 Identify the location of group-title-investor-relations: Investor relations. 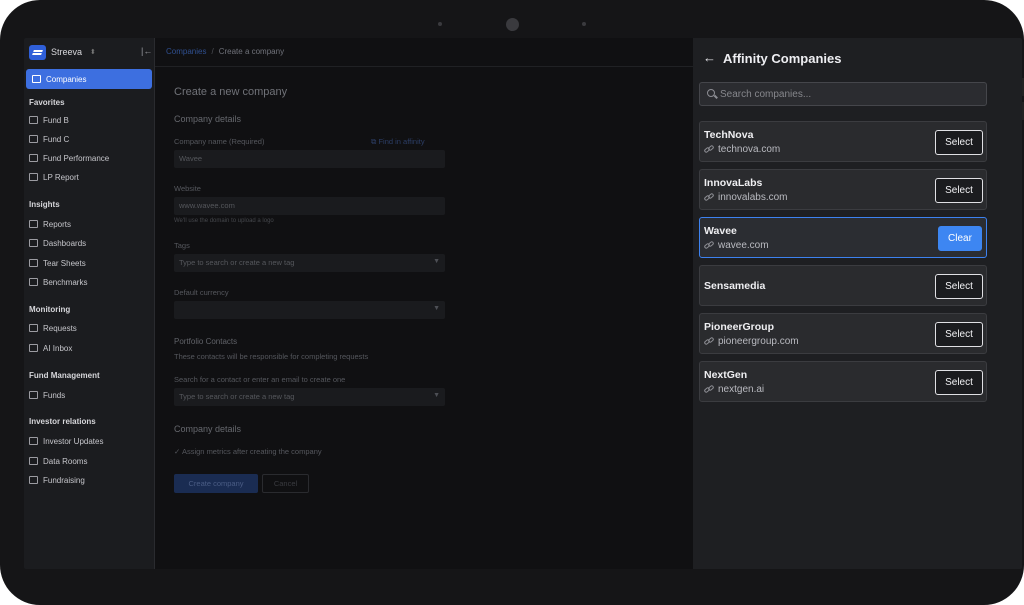
(62, 421).